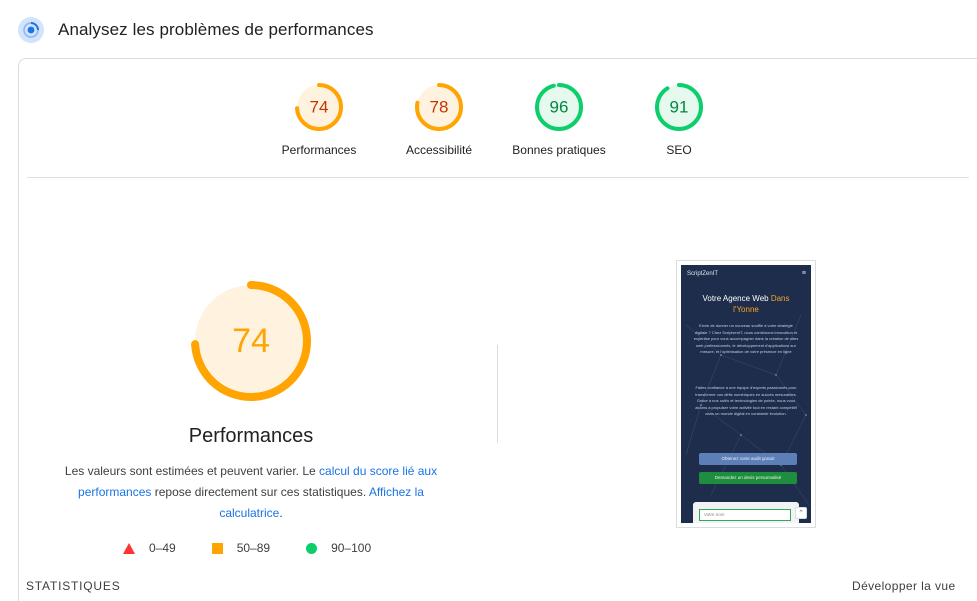 The image size is (977, 601). What do you see at coordinates (251, 436) in the screenshot?
I see `performance-title: Performances` at bounding box center [251, 436].